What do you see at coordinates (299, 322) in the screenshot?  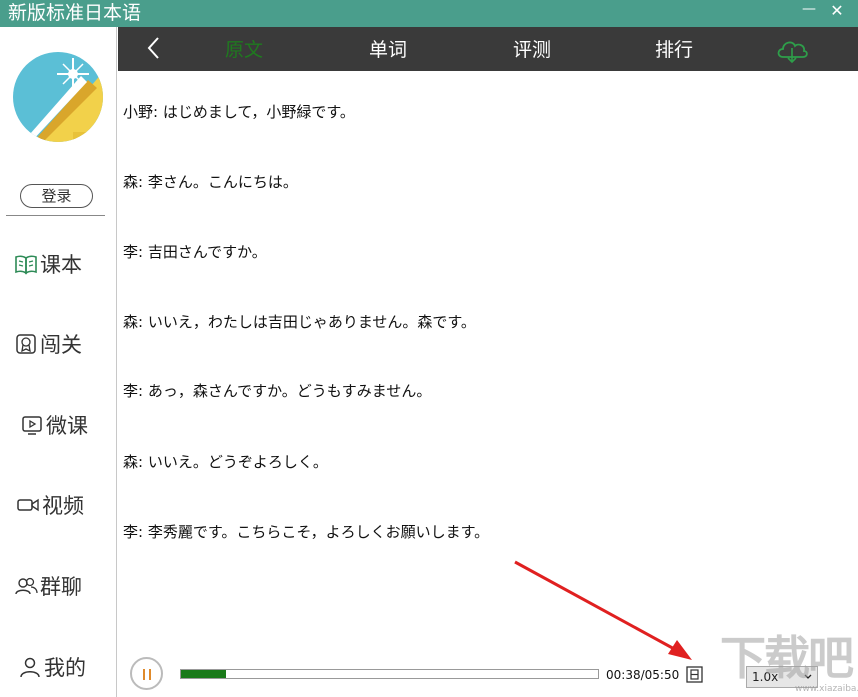 I see `transcript-line: 森: いいえ，わたしは吉田じゃありません。森です。` at bounding box center [299, 322].